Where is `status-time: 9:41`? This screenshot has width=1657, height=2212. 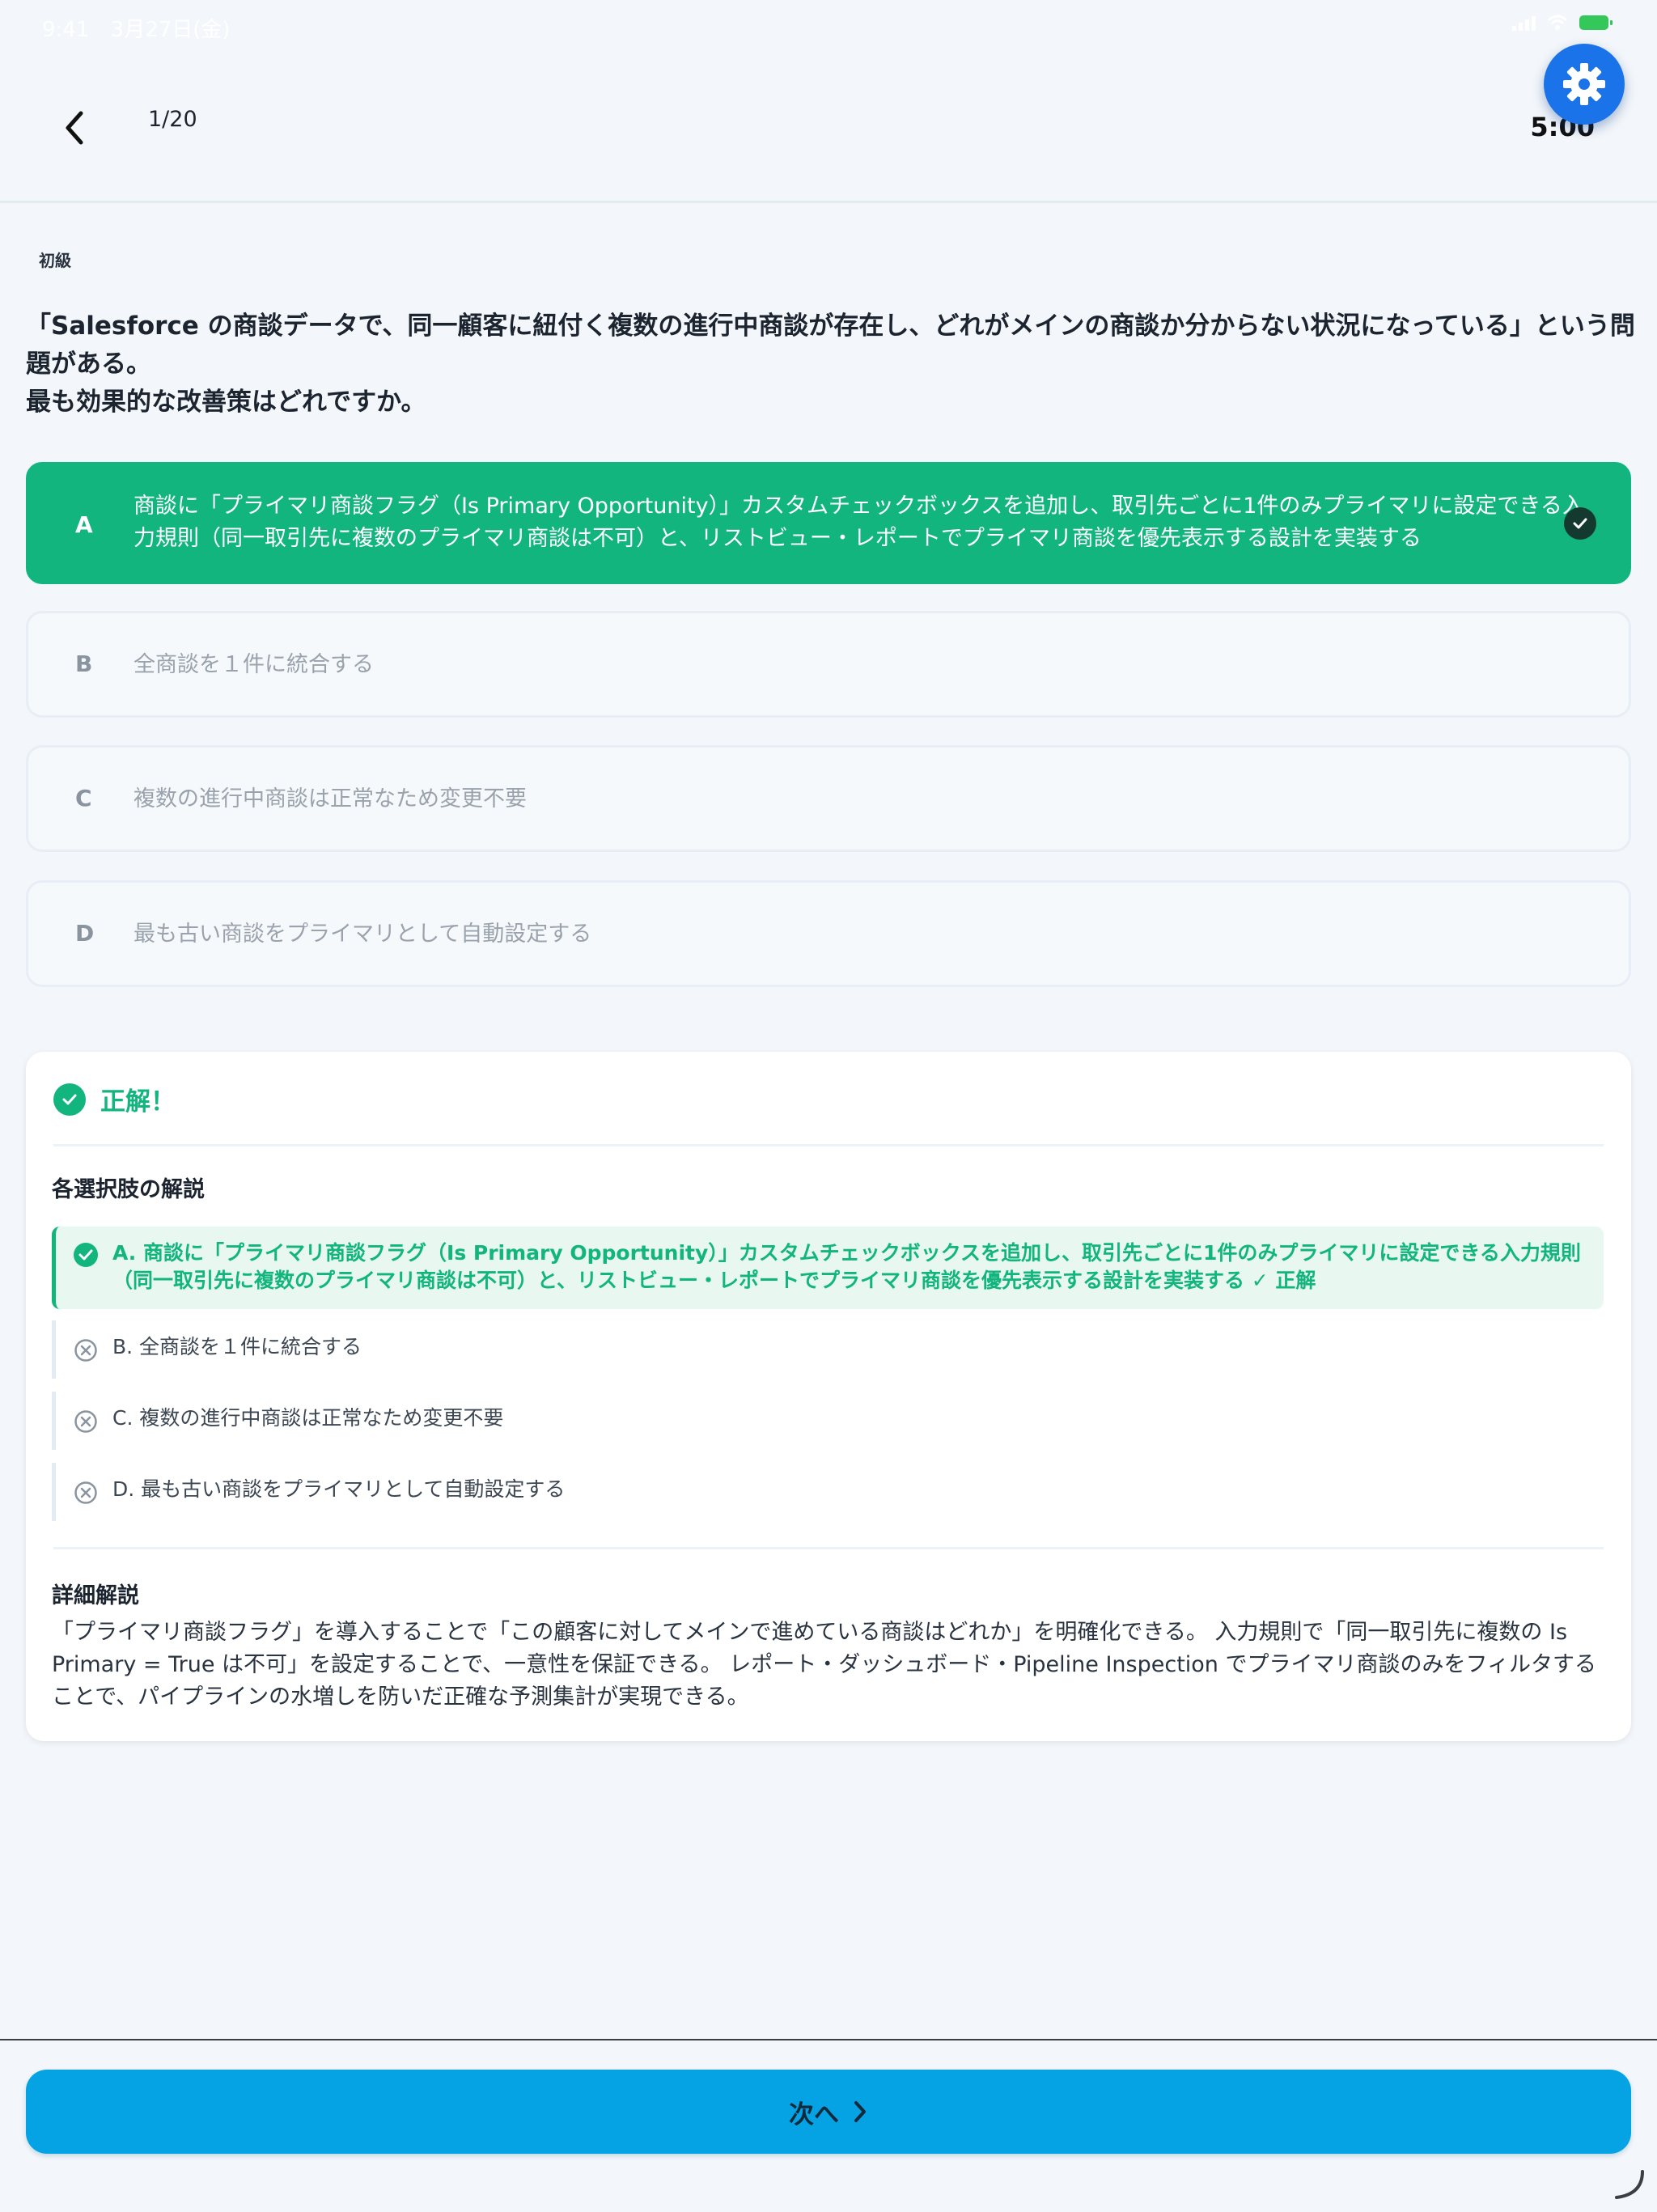 status-time: 9:41 is located at coordinates (66, 30).